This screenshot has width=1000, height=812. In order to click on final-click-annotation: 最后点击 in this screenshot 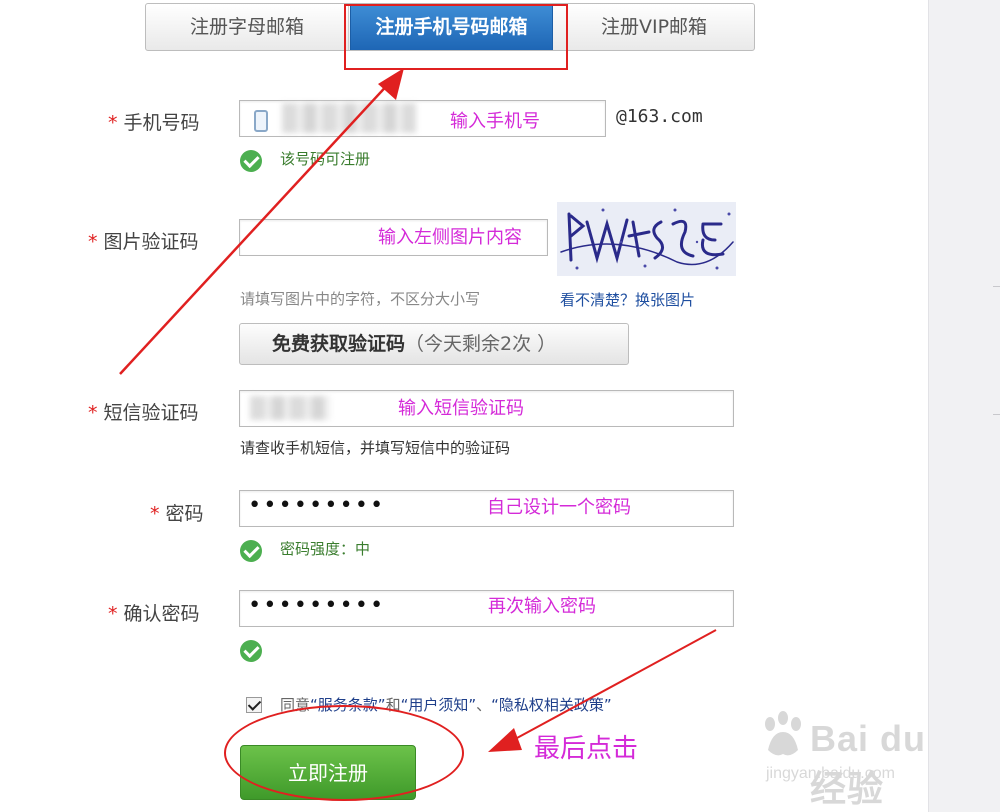, I will do `click(586, 749)`.